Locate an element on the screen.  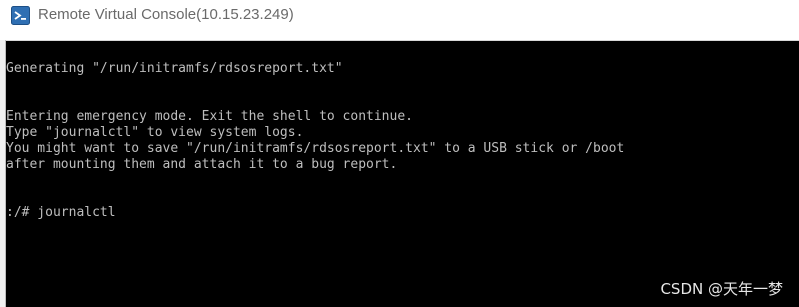
window-title: Remote Virtual Console(10.15.23.249) is located at coordinates (166, 14).